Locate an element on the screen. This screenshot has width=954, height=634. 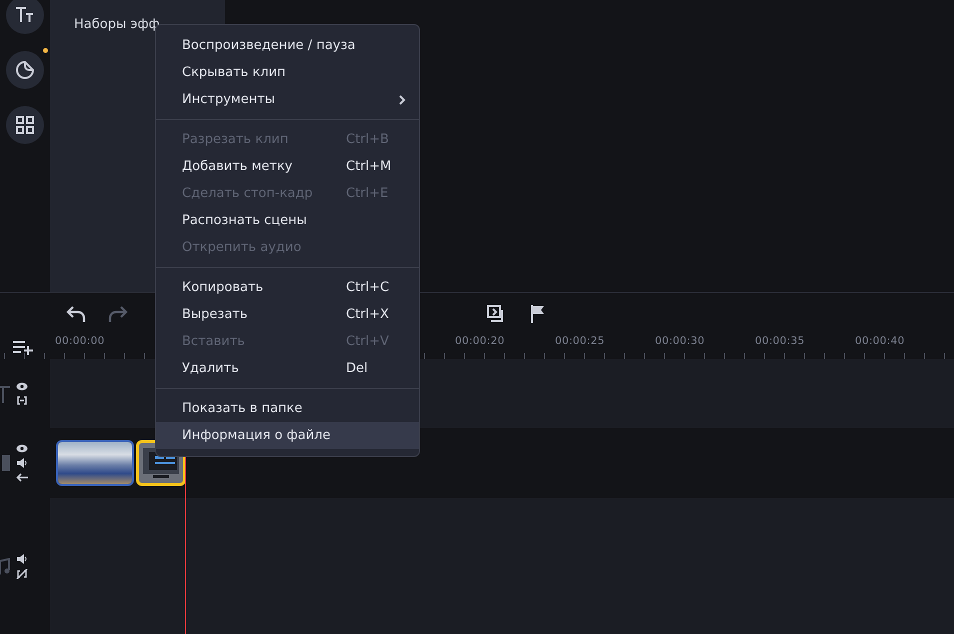
titles-button is located at coordinates (25, 17).